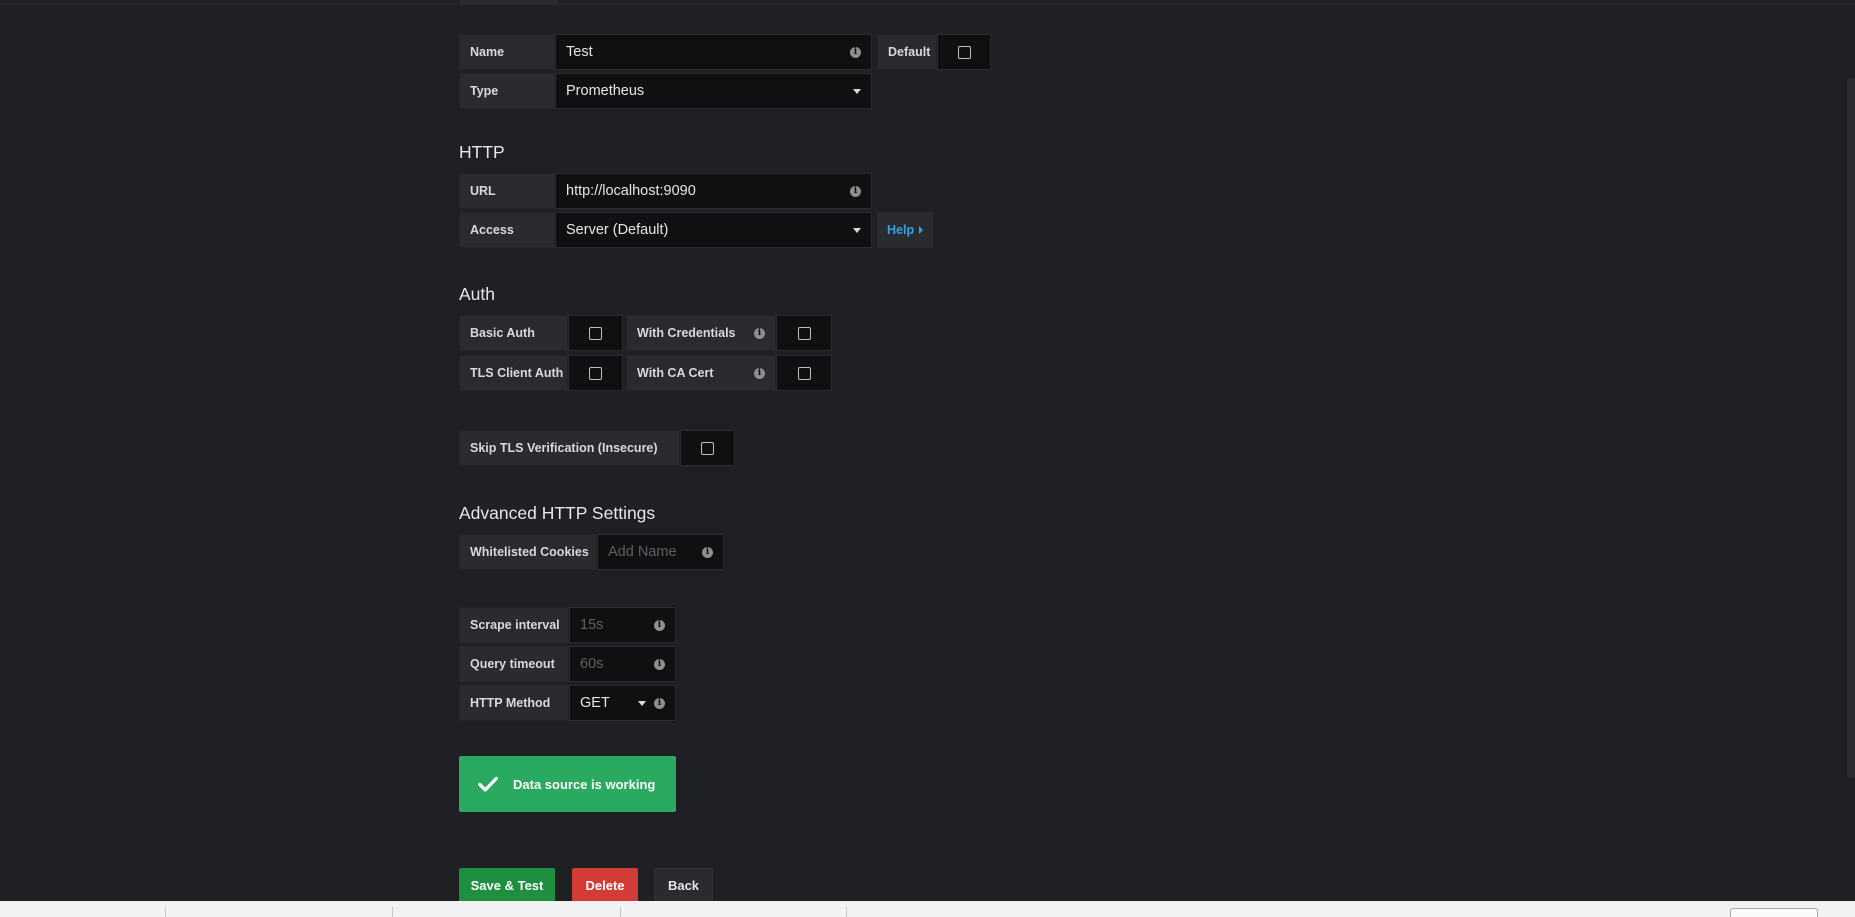 Image resolution: width=1855 pixels, height=917 pixels. I want to click on help-button: Help, so click(905, 230).